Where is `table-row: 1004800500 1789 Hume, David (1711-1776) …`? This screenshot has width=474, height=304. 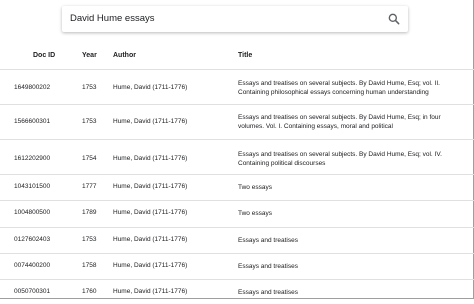 table-row: 1004800500 1789 Hume, David (1711-1776) … is located at coordinates (237, 213).